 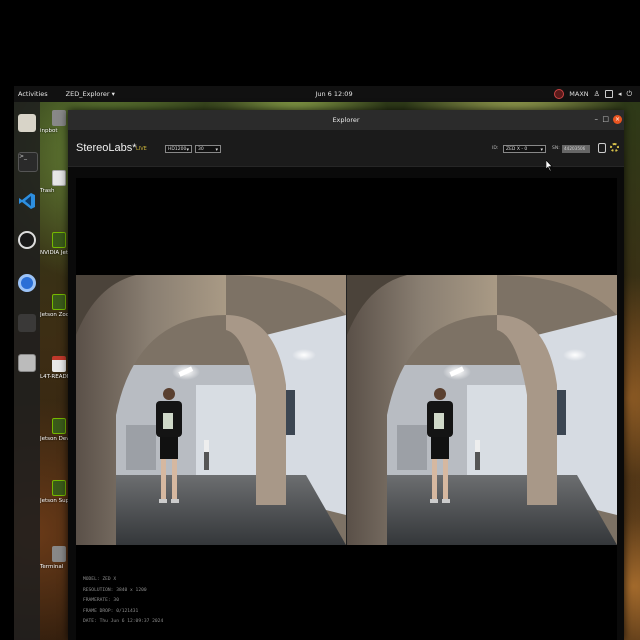 I want to click on minimize-button: –, so click(x=597, y=119).